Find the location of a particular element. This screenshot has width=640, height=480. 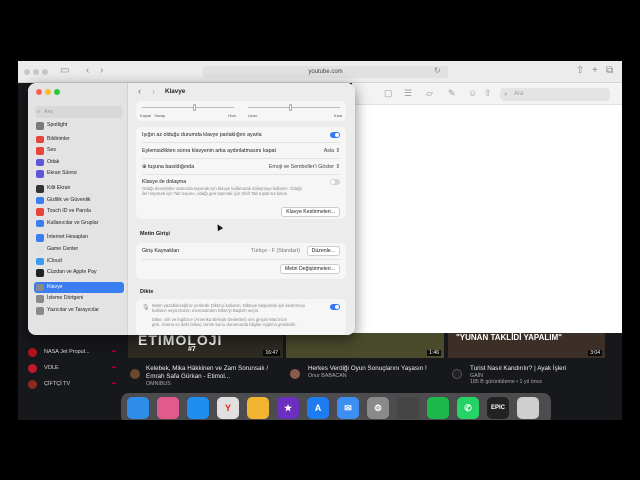

sidebar-item: İzleme Dörtgeni is located at coordinates (79, 299).